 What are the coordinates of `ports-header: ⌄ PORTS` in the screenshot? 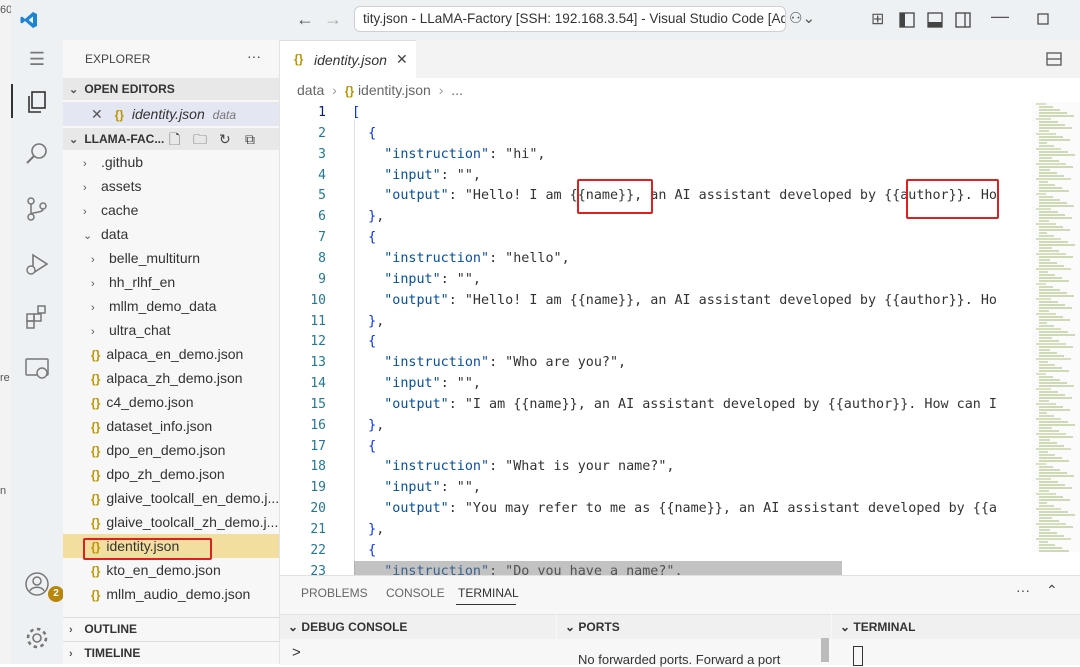 It's located at (694, 626).